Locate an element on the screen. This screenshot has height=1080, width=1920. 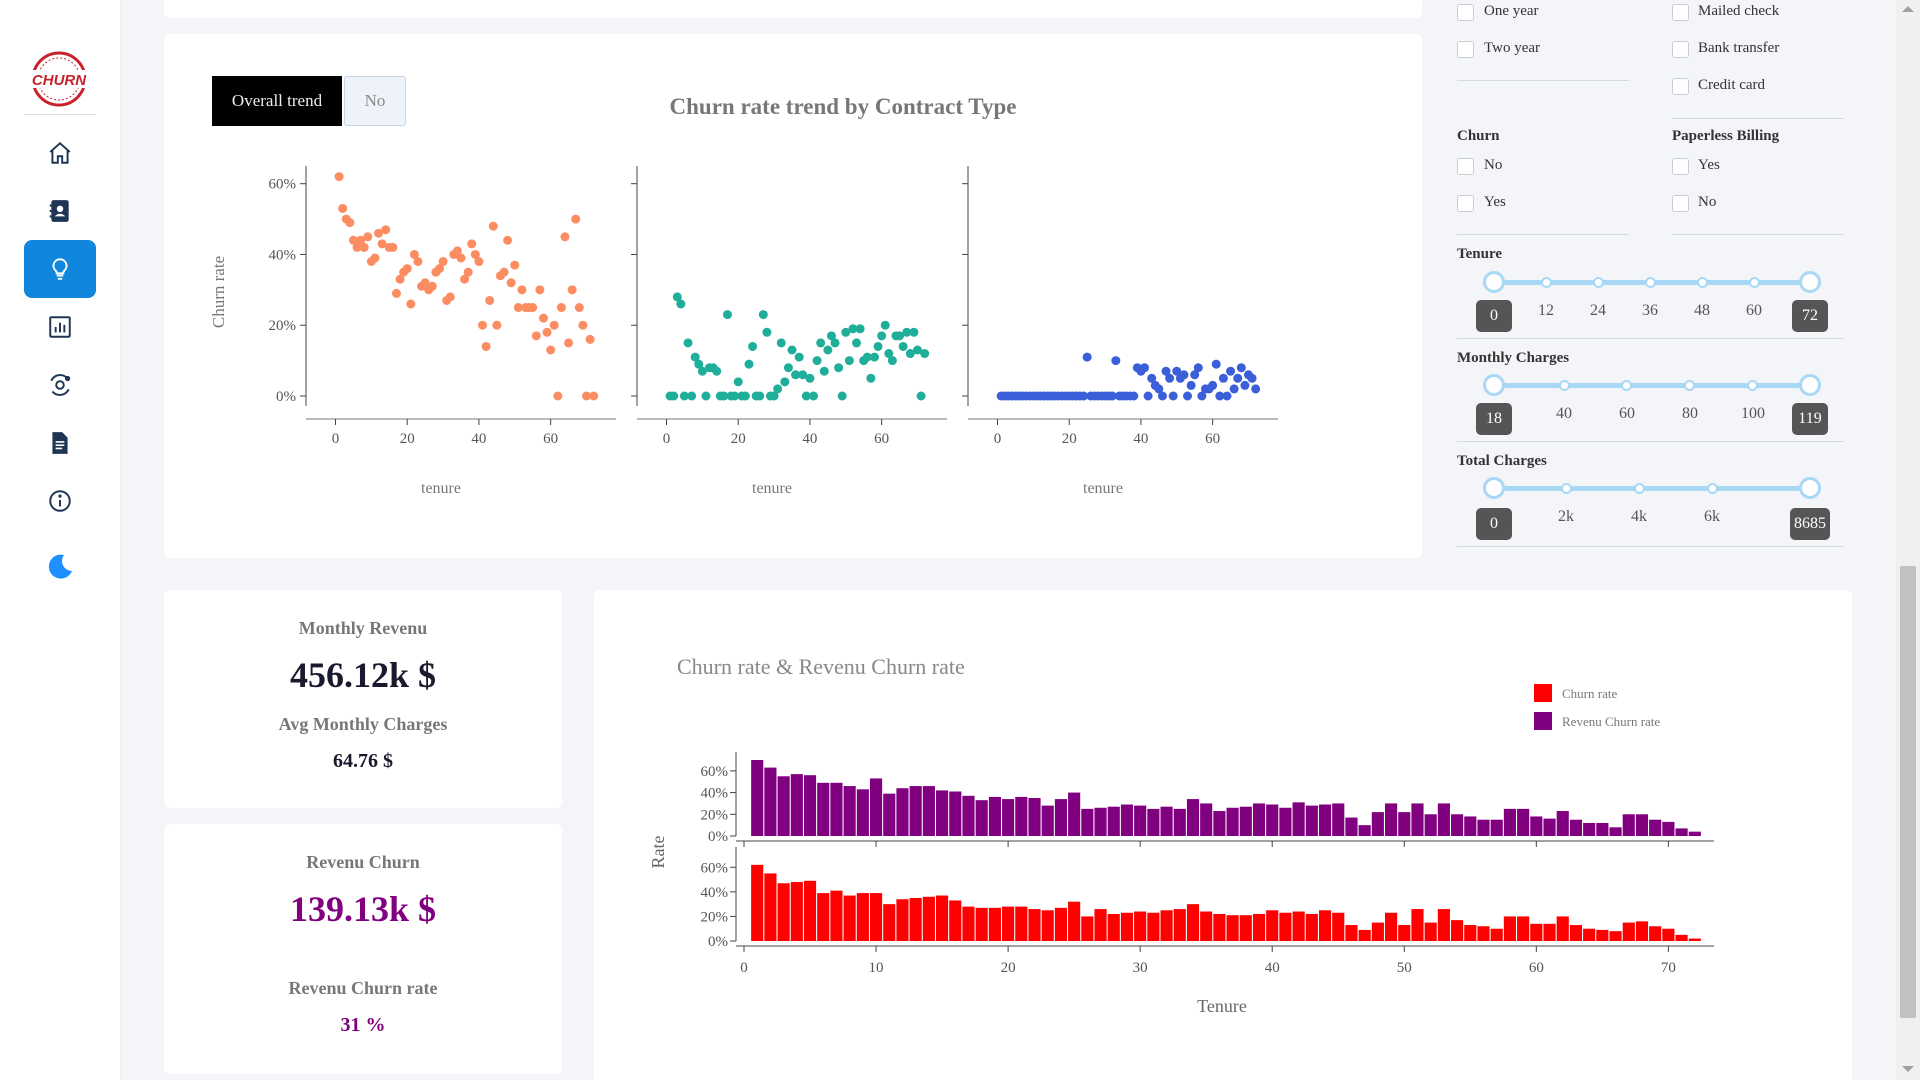
tenure-tick: 36 is located at coordinates (1650, 310).